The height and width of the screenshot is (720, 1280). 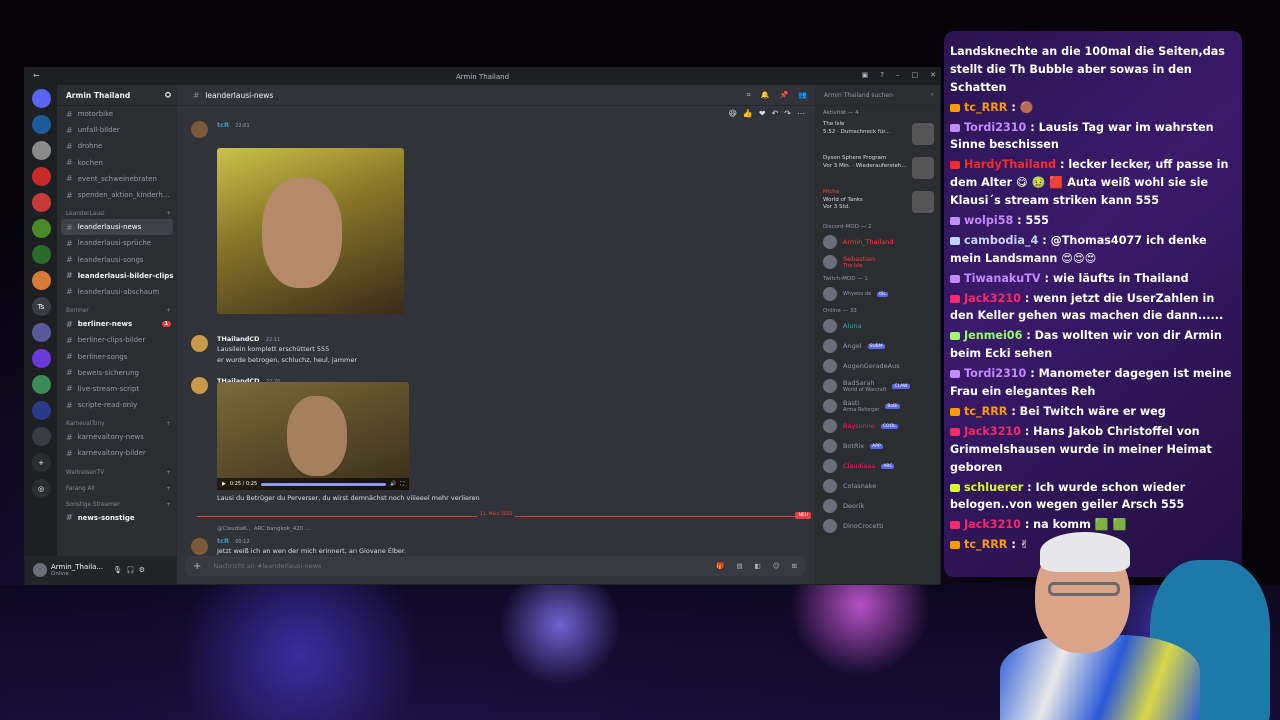 What do you see at coordinates (758, 566) in the screenshot?
I see `sticker-icon: ◧` at bounding box center [758, 566].